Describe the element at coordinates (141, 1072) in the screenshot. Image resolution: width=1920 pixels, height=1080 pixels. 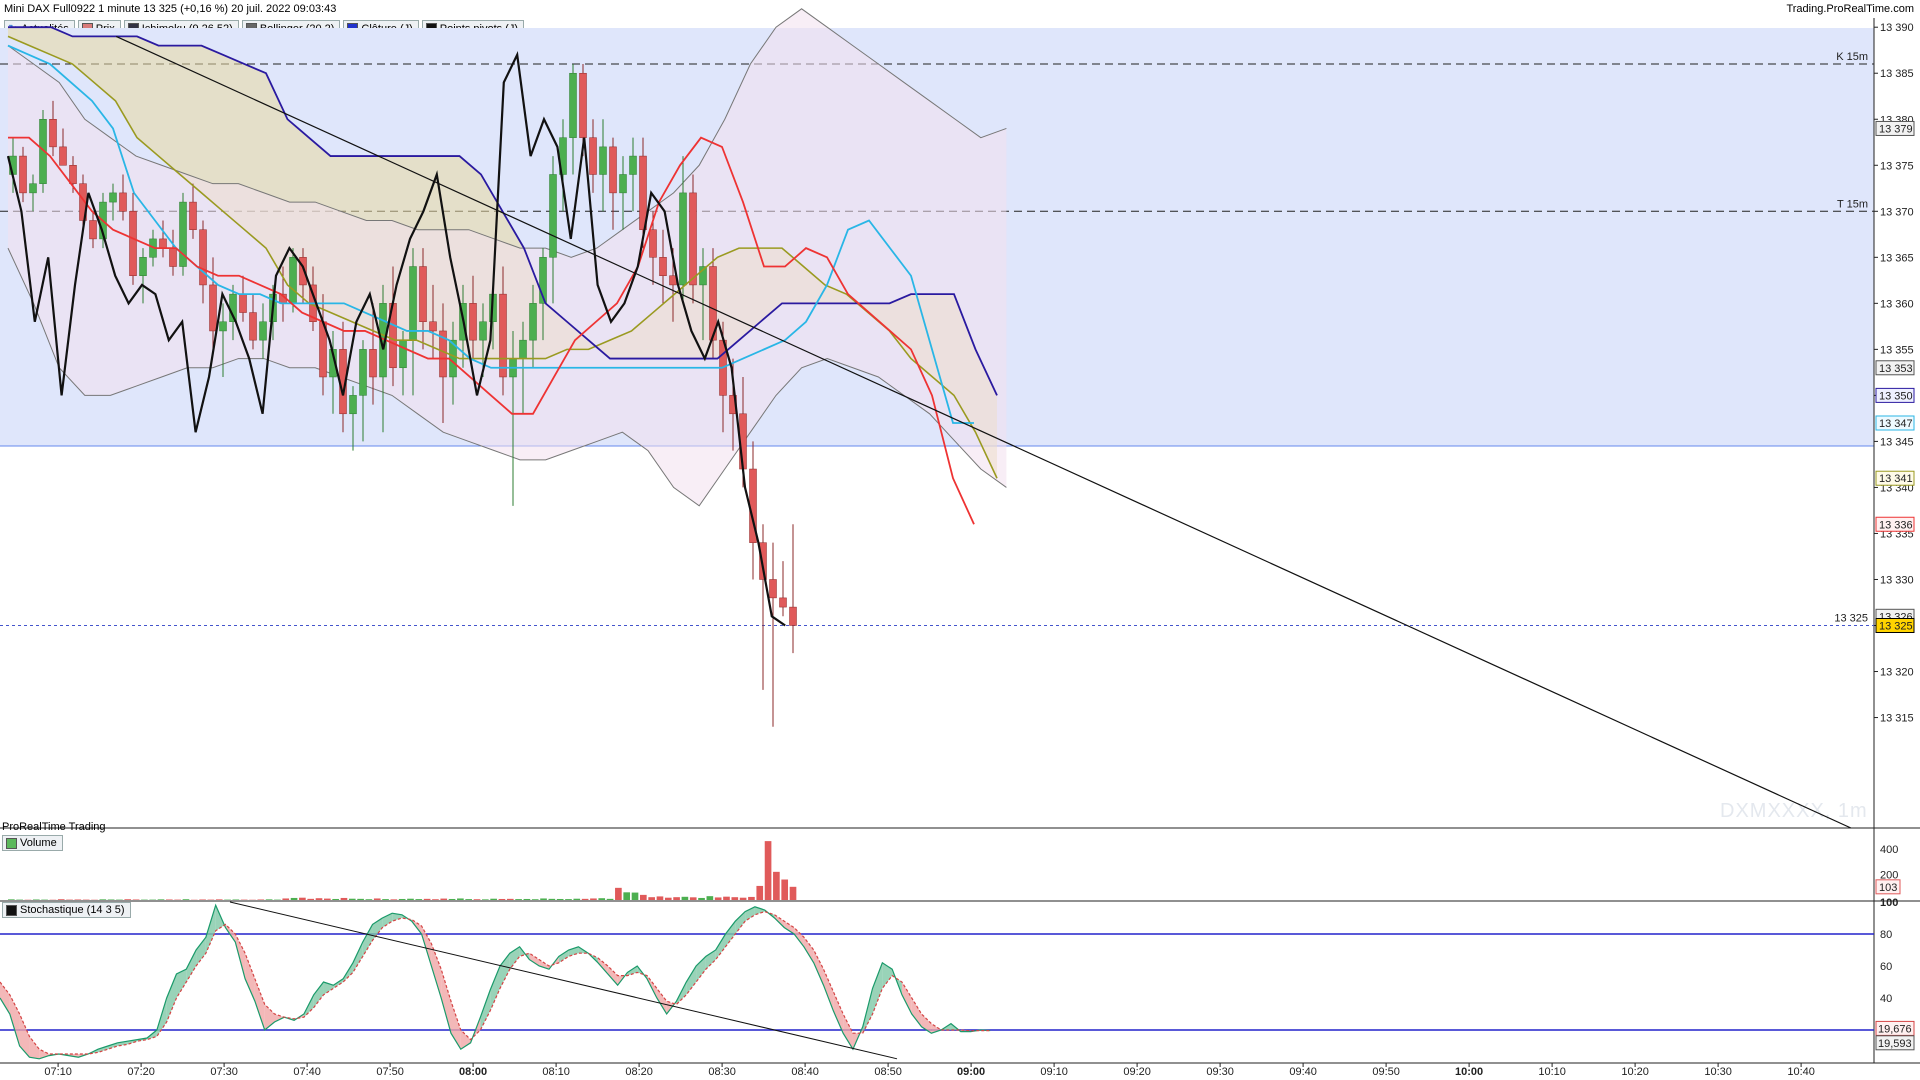
I see `time-tick-label: 07:20` at that location.